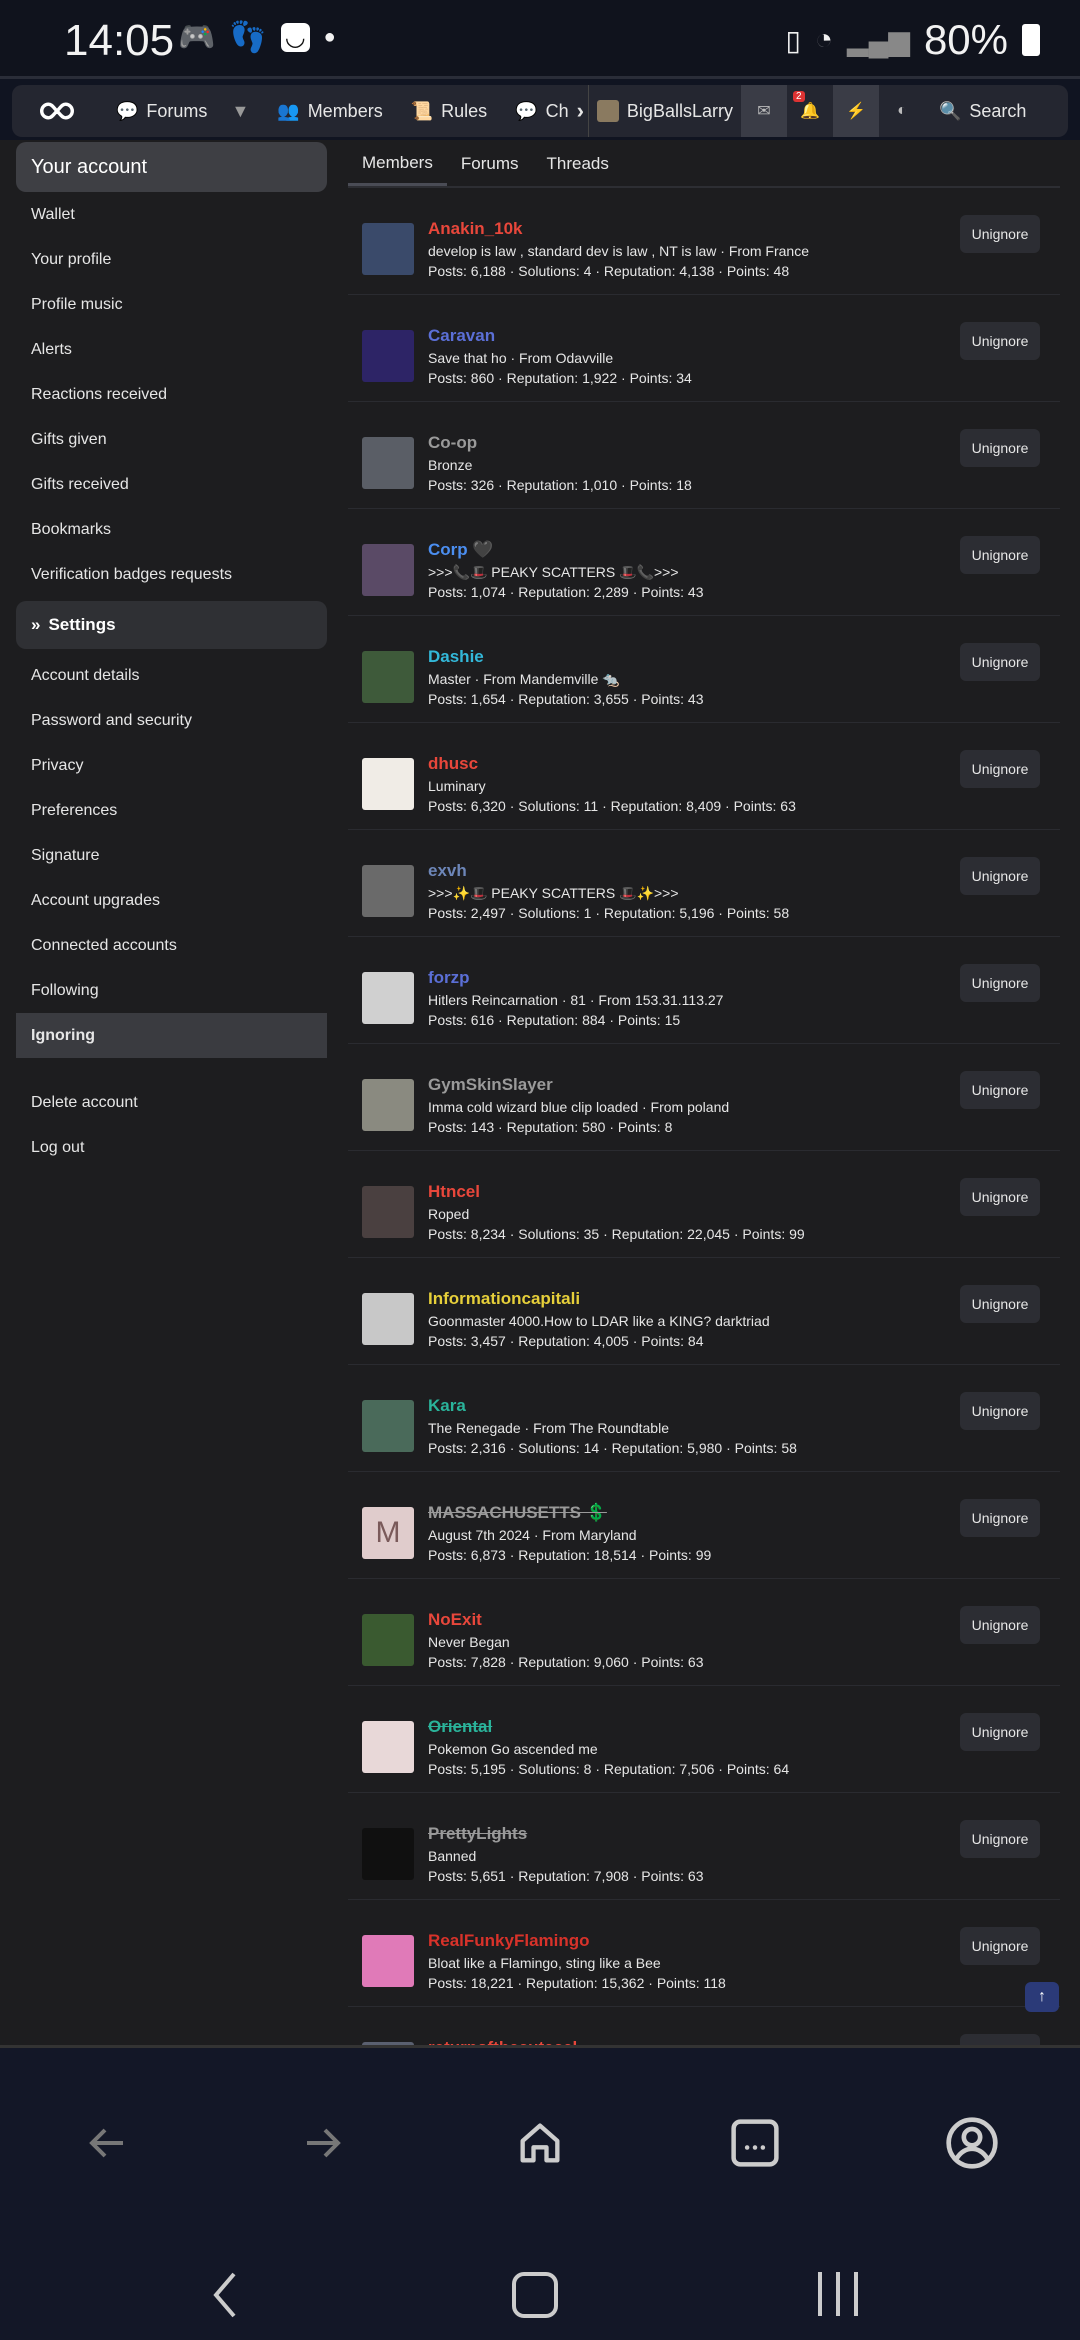  I want to click on forward-button, so click(323, 2143).